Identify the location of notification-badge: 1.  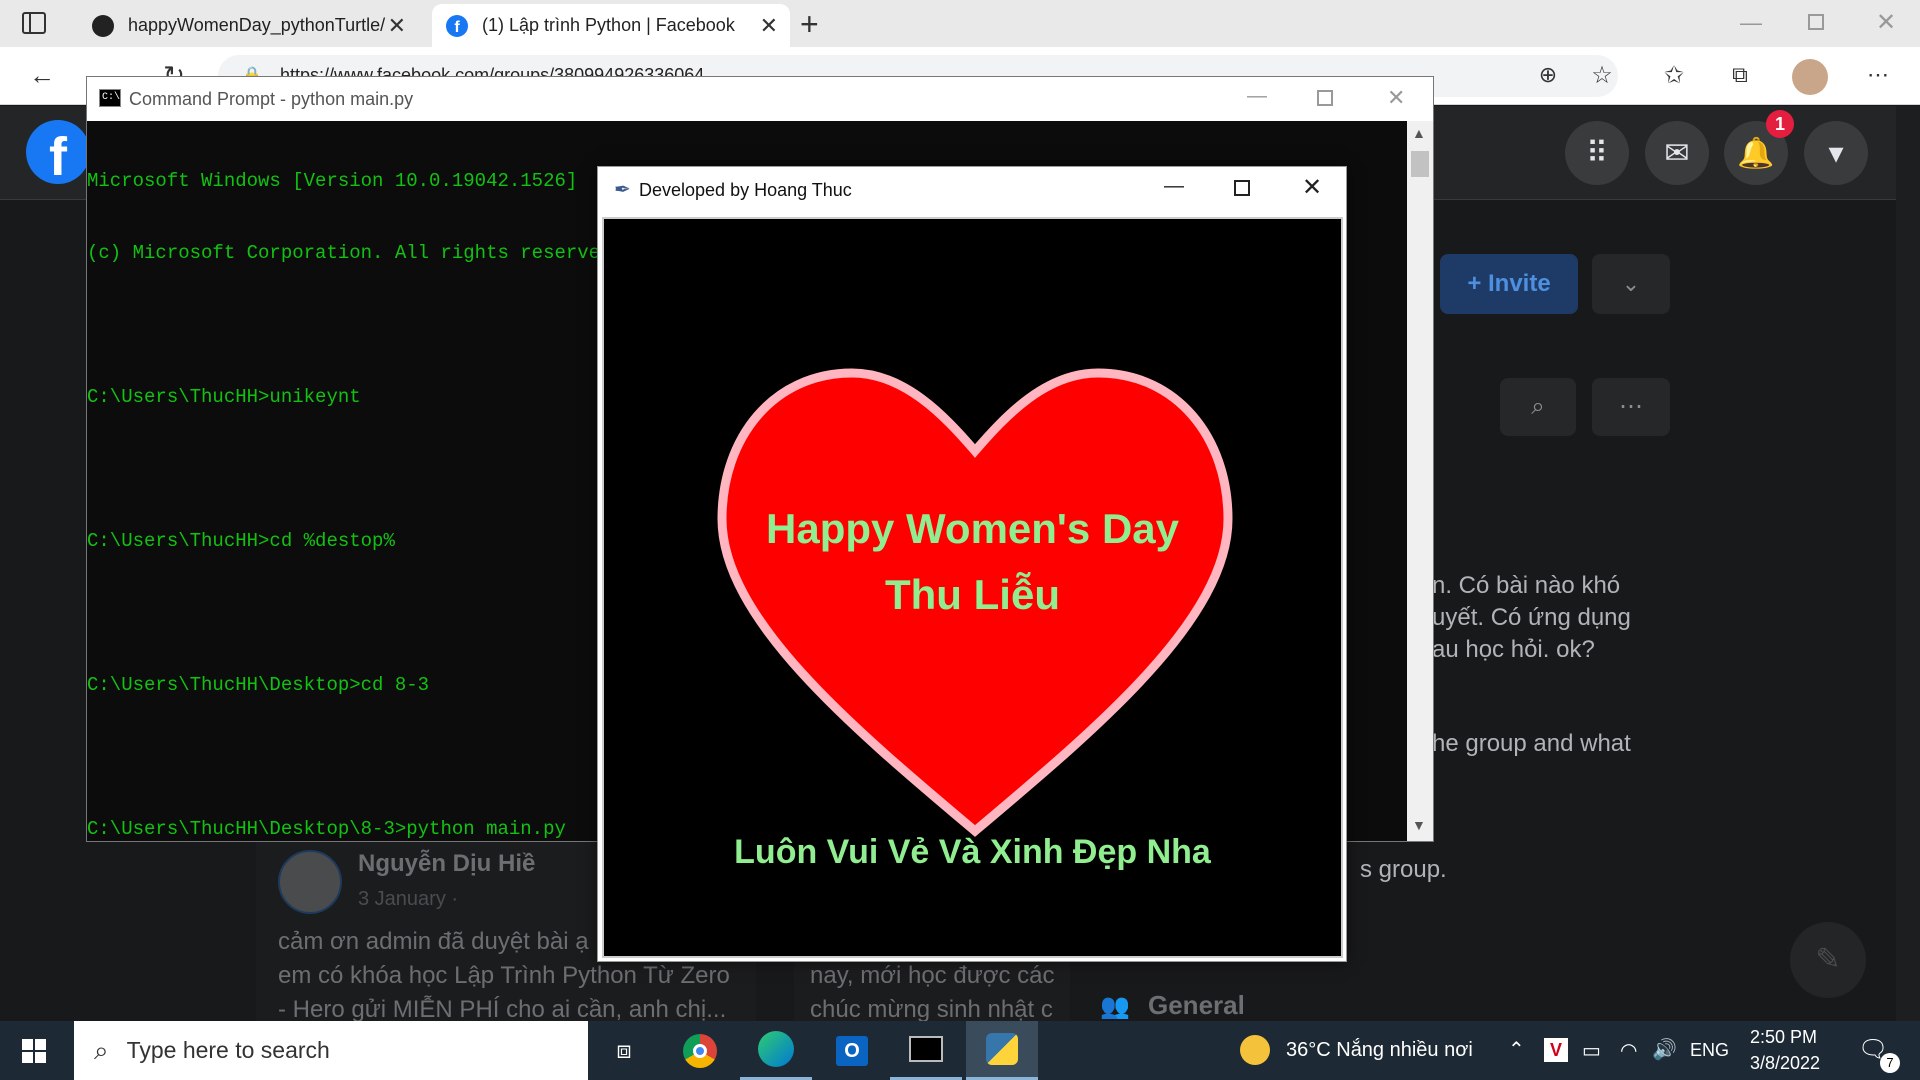
(1780, 124).